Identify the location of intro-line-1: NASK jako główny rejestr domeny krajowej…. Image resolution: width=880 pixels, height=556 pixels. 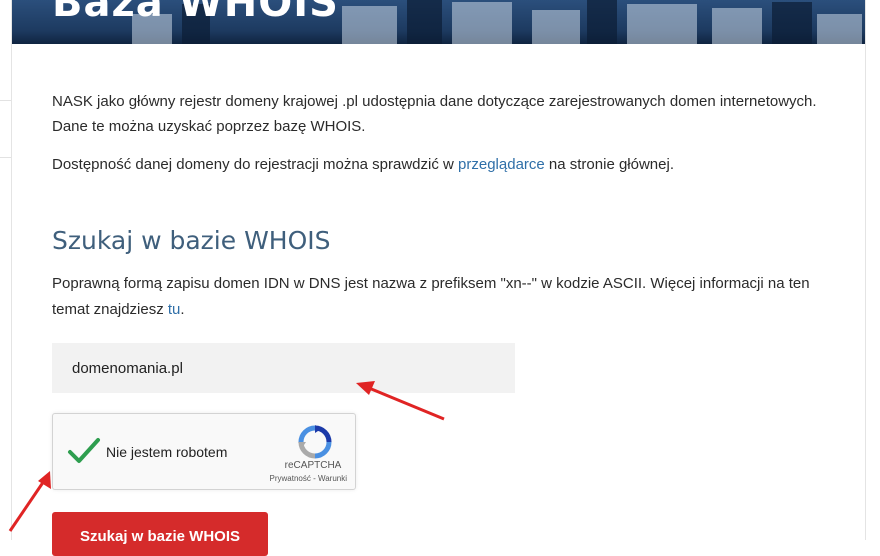
(434, 101).